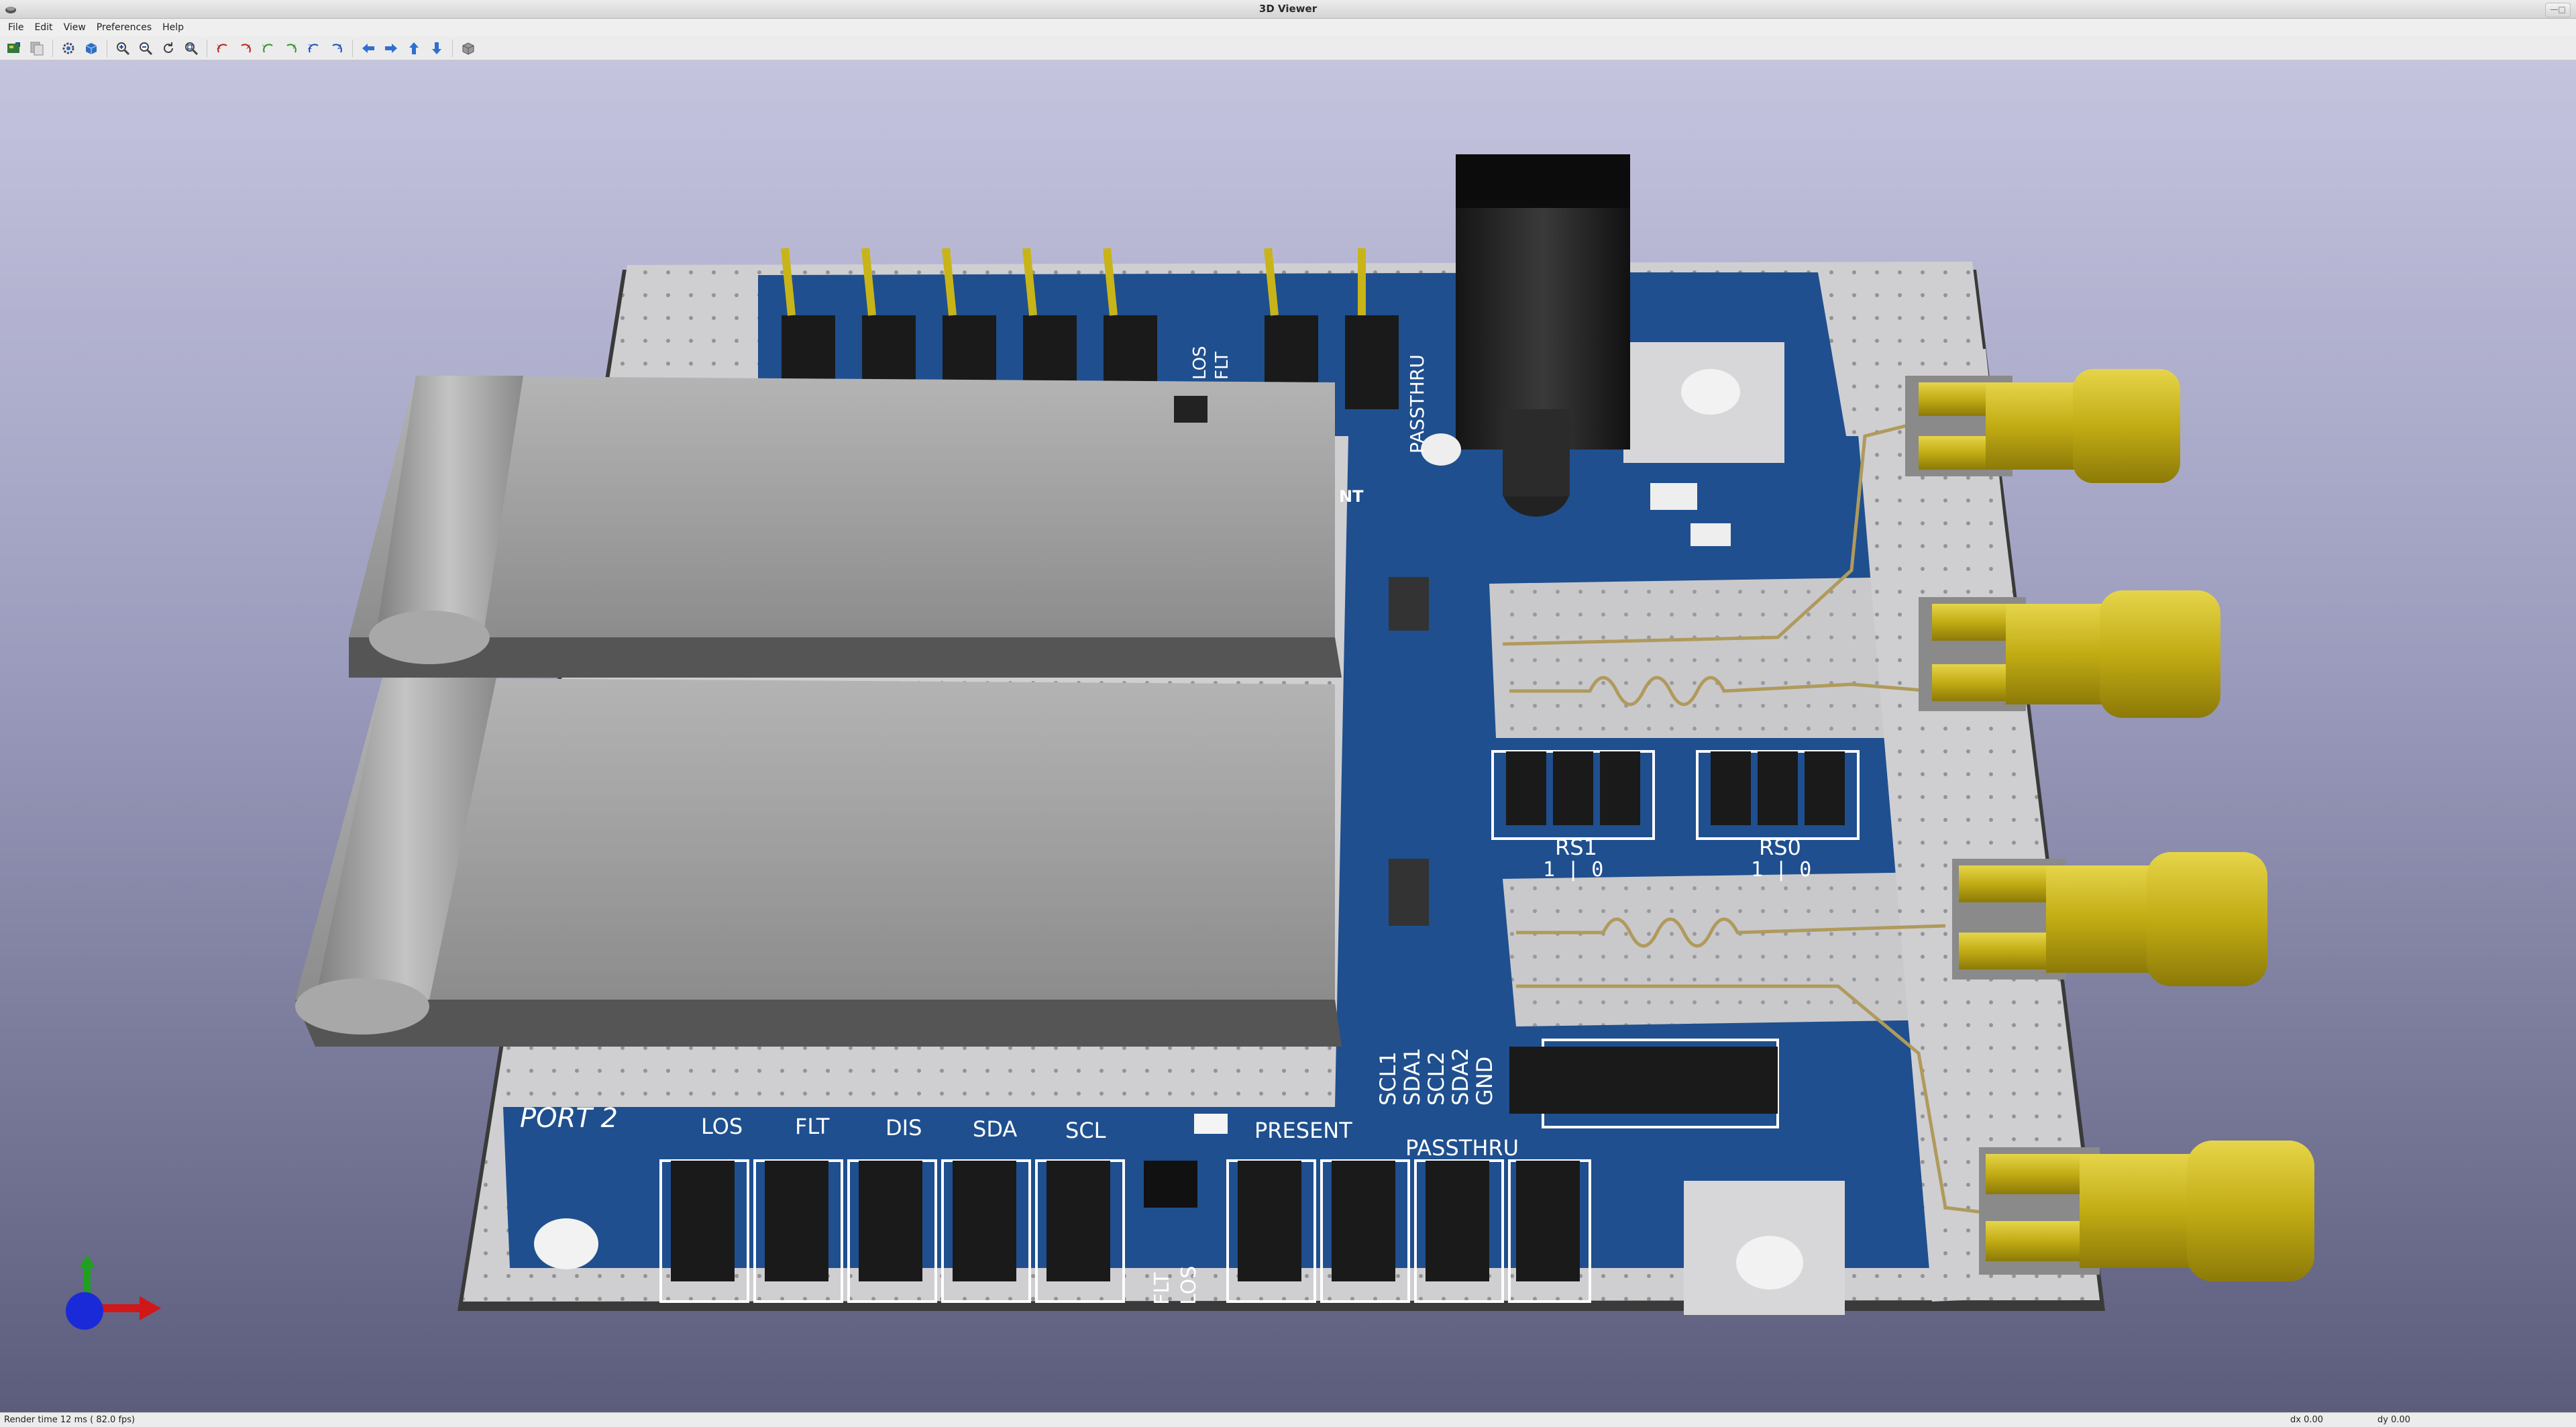 The image size is (2576, 1427). Describe the element at coordinates (1288, 27) in the screenshot. I see `menu-bar: File Edit View Preferences Help` at that location.